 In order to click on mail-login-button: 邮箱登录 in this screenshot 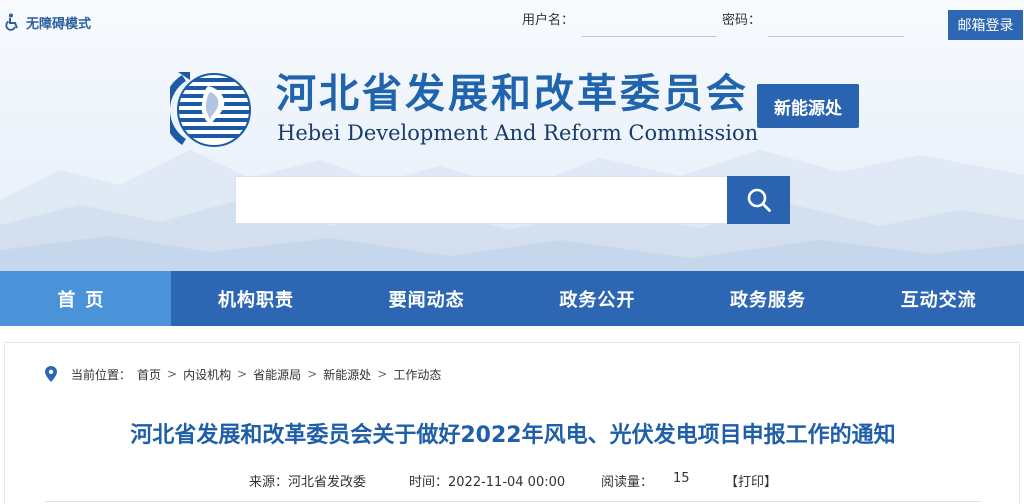, I will do `click(985, 25)`.